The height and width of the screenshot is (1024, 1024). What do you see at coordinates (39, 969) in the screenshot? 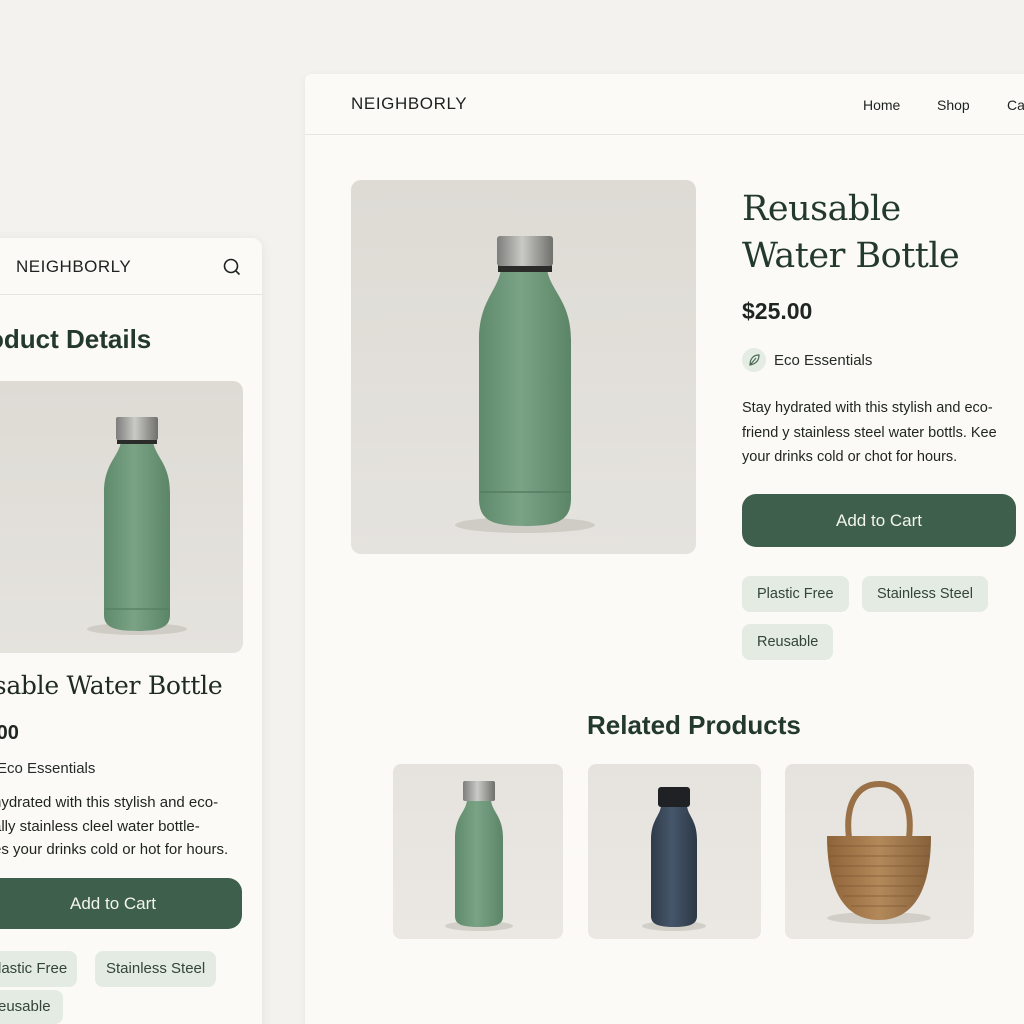
I see `mobile-tag-plastic-free: lastic Free` at bounding box center [39, 969].